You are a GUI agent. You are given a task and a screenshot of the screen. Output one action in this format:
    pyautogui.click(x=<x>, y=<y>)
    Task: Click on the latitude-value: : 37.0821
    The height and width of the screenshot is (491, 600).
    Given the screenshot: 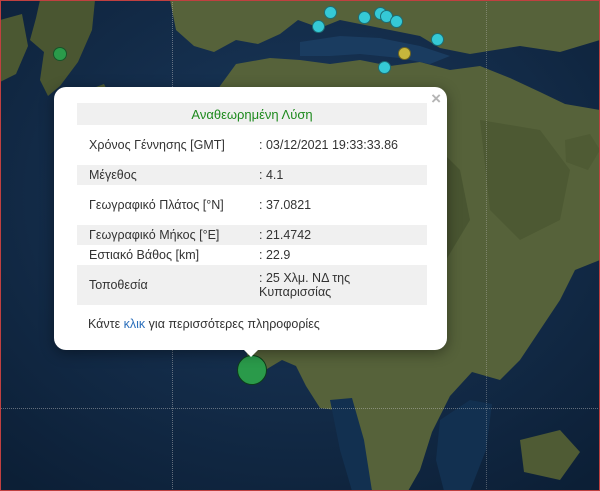 What is the action you would take?
    pyautogui.click(x=285, y=205)
    